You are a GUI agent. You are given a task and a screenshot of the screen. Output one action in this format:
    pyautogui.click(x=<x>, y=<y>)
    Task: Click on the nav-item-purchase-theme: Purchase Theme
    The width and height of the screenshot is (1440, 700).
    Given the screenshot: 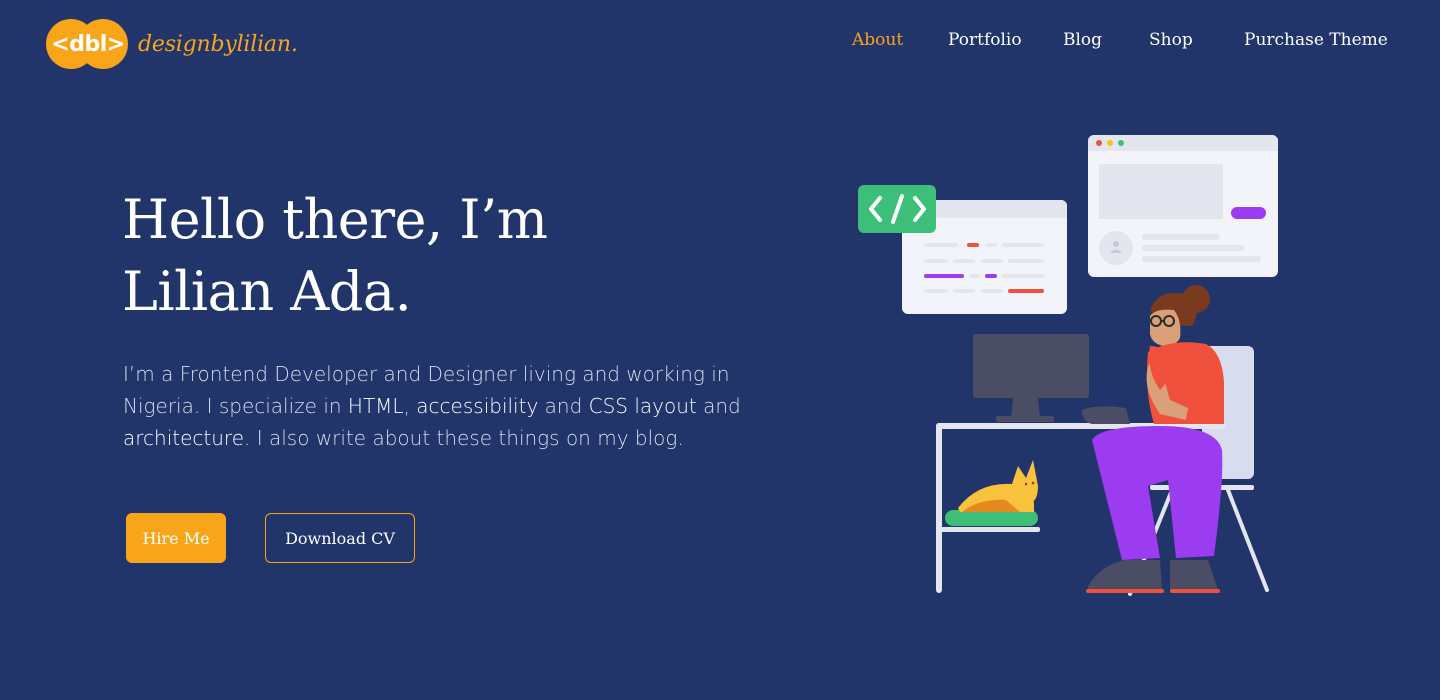 What is the action you would take?
    pyautogui.click(x=1316, y=40)
    